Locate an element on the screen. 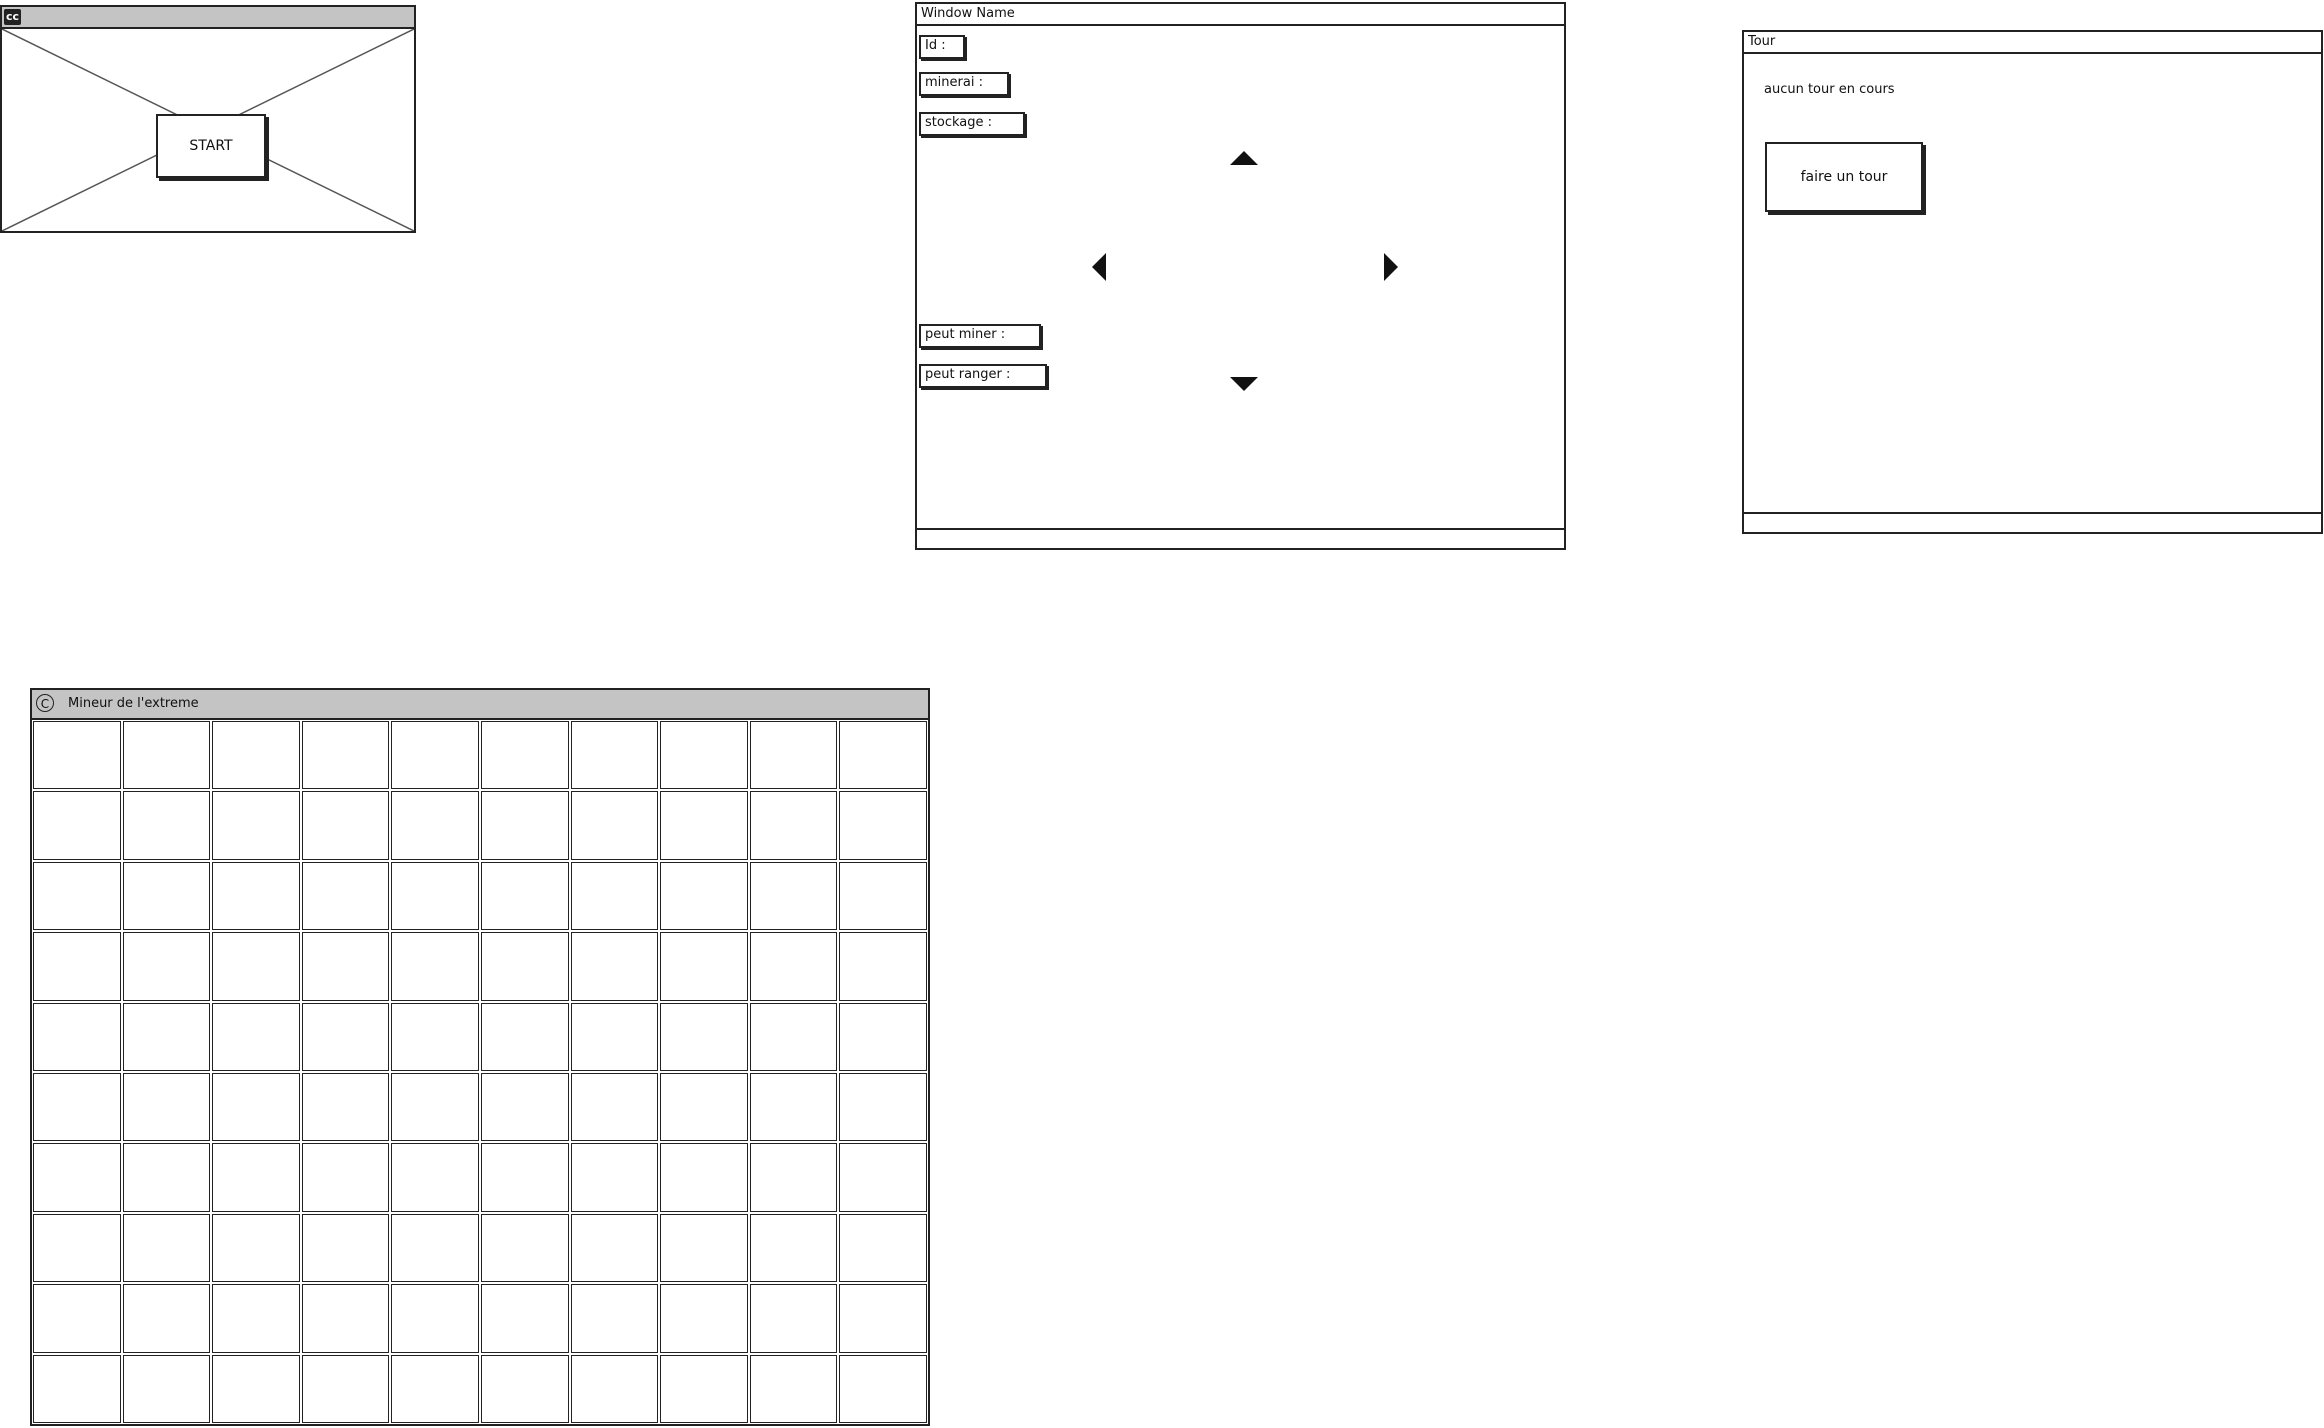 Image resolution: width=2324 pixels, height=1428 pixels. arrow-right-icon is located at coordinates (1391, 267).